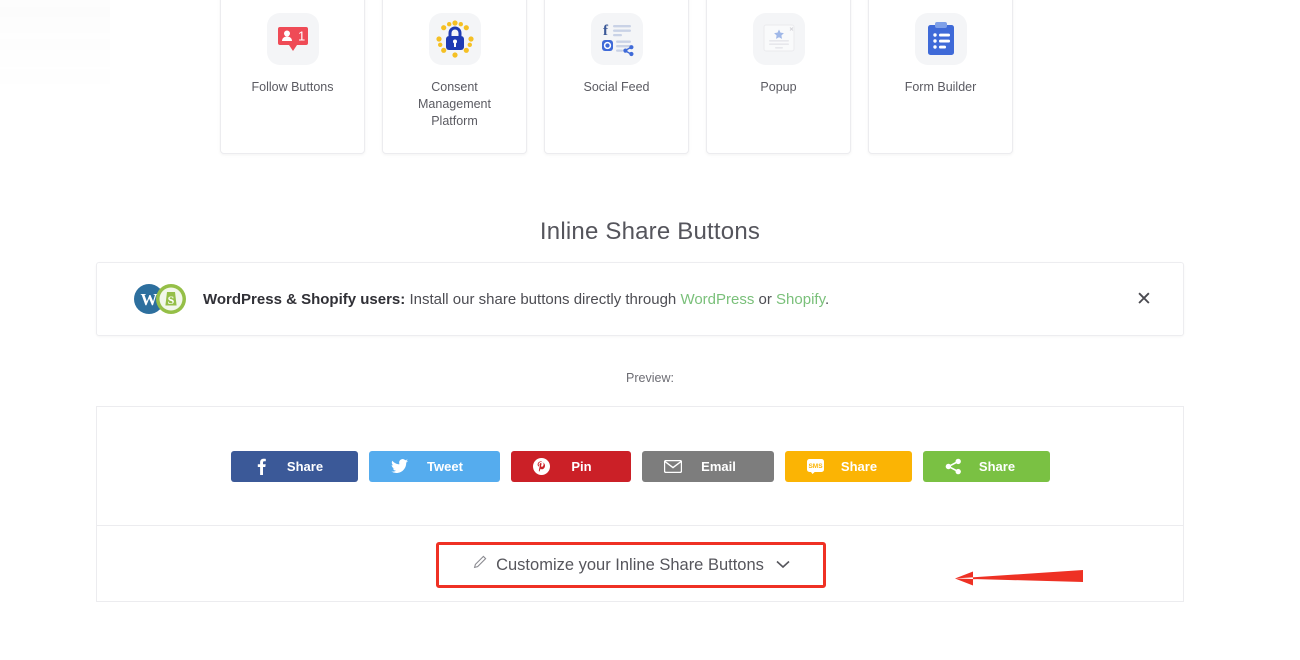 This screenshot has height=660, width=1300. I want to click on notice-text-after: ., so click(827, 299).